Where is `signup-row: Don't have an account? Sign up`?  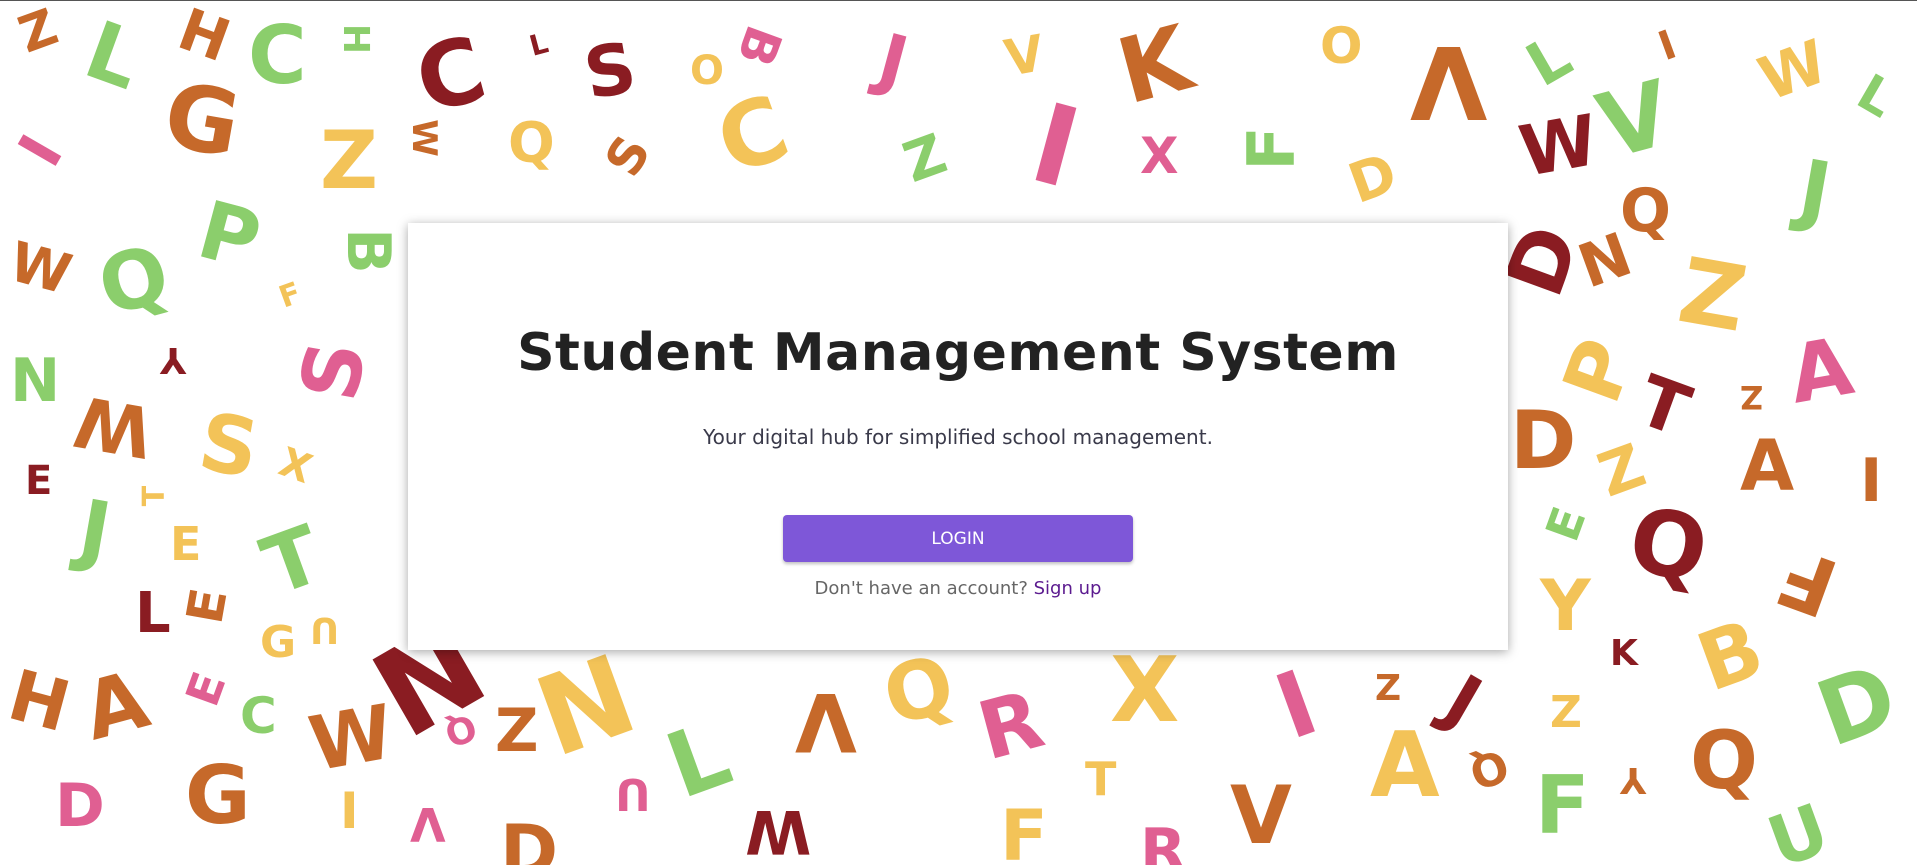 signup-row: Don't have an account? Sign up is located at coordinates (958, 588).